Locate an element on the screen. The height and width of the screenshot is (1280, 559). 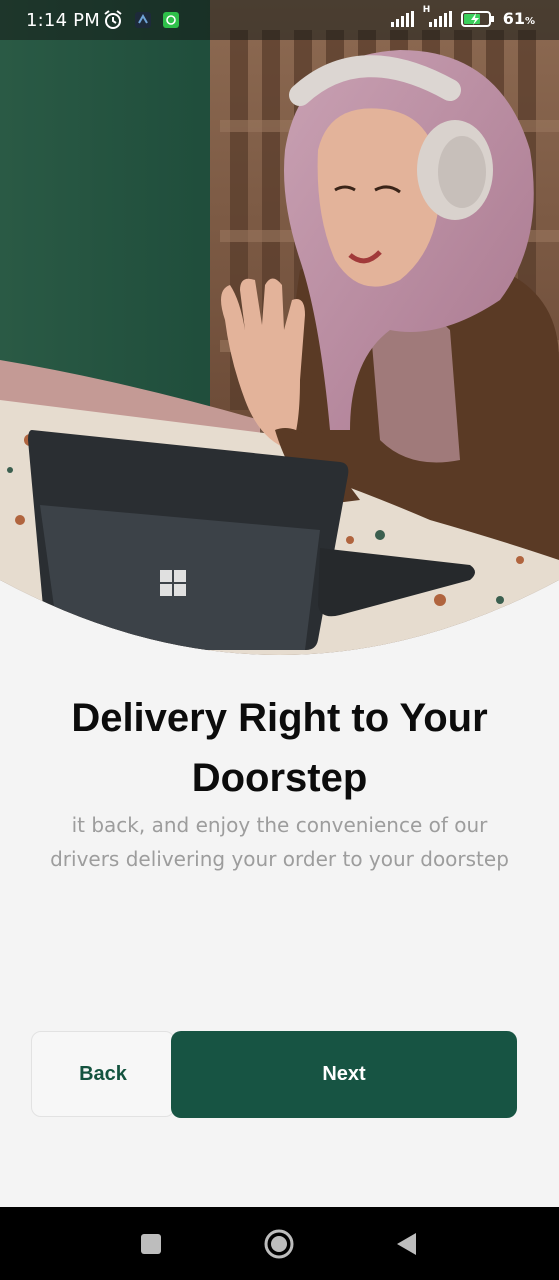
status-time: 1:14 PM is located at coordinates (63, 20).